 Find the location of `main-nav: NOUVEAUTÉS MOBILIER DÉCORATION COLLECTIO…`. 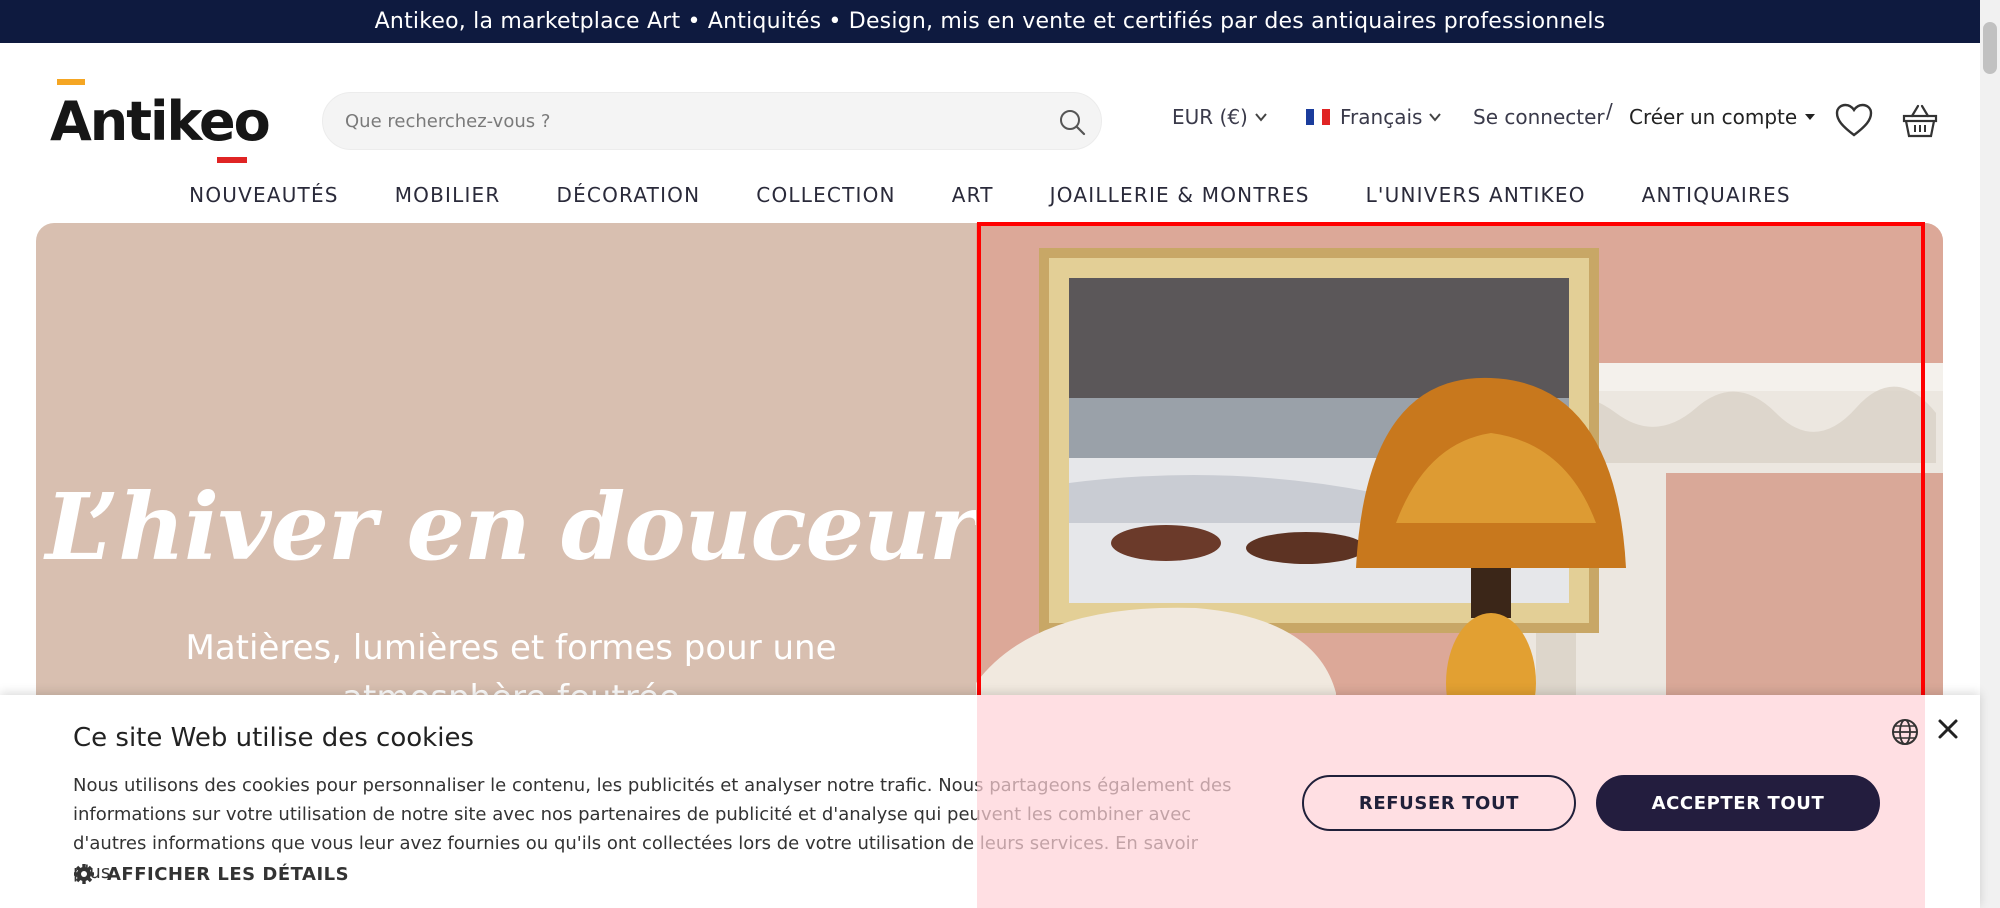

main-nav: NOUVEAUTÉS MOBILIER DÉCORATION COLLECTIO… is located at coordinates (990, 195).